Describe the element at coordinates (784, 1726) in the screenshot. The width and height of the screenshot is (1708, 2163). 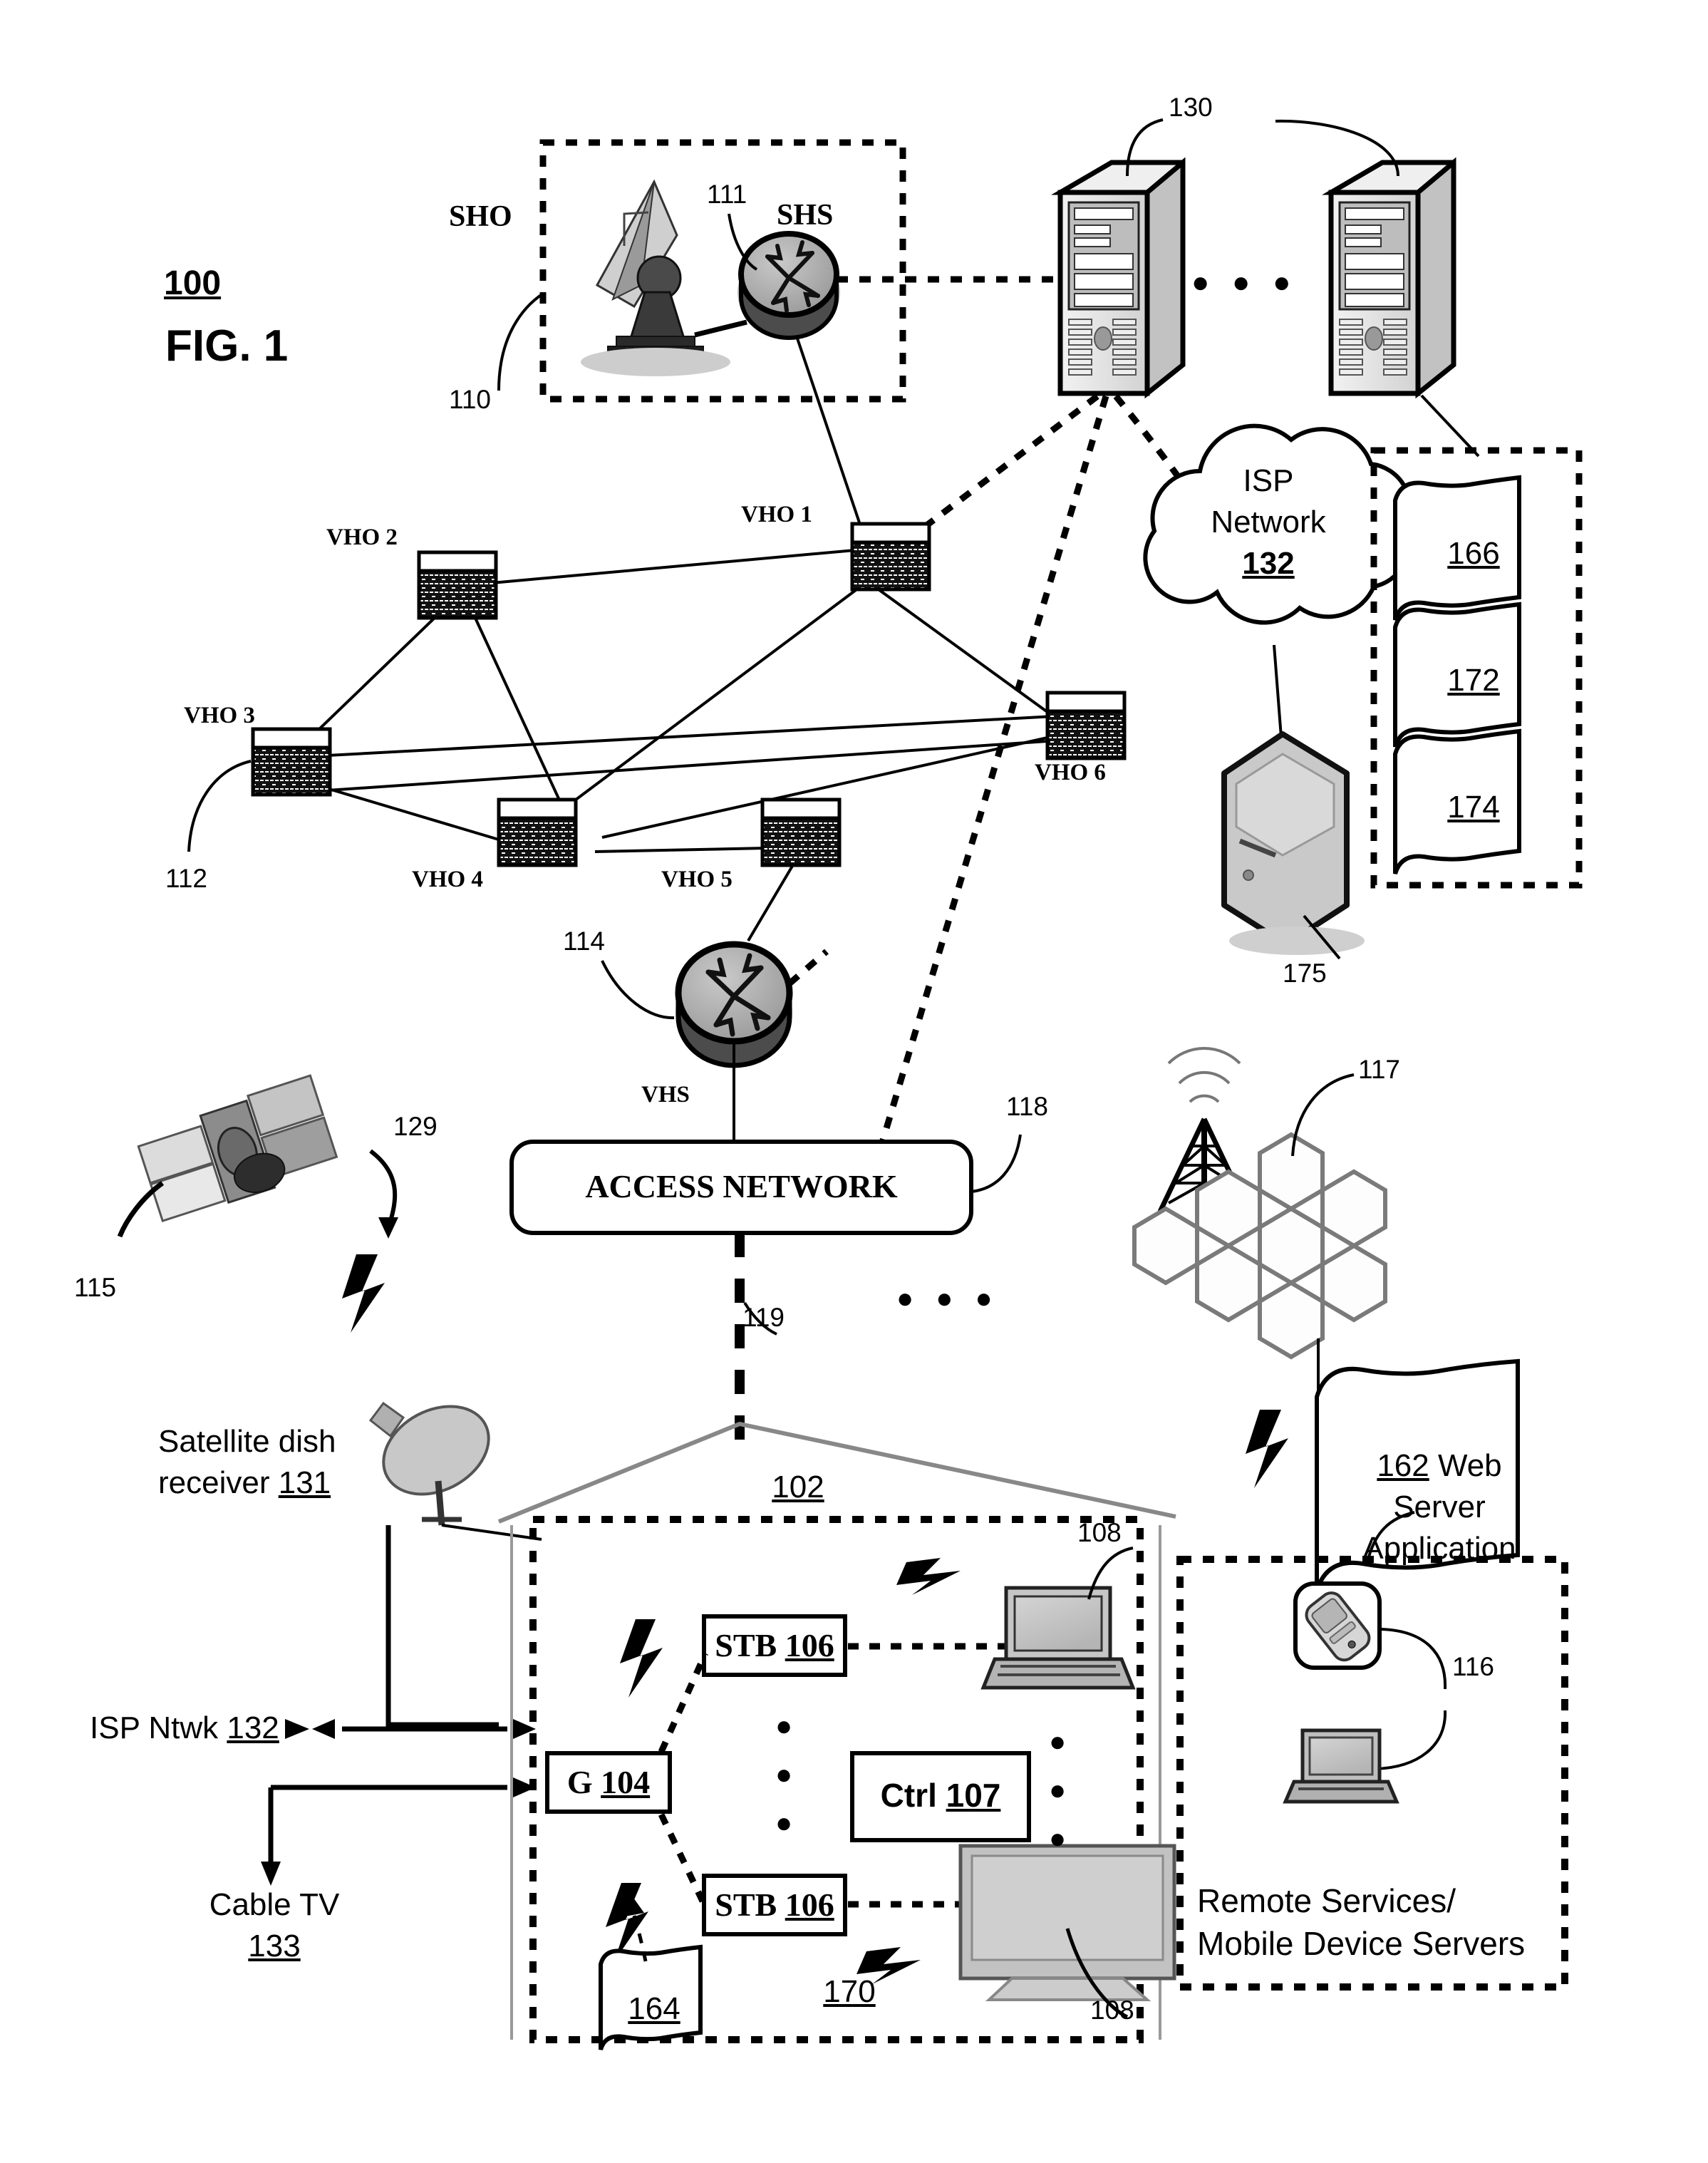
I see `home-vdot-l1: ●` at that location.